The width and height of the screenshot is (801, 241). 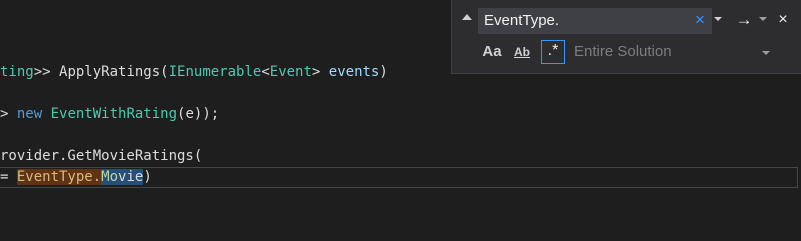 What do you see at coordinates (672, 52) in the screenshot?
I see `search-scope-select: Entire Solution` at bounding box center [672, 52].